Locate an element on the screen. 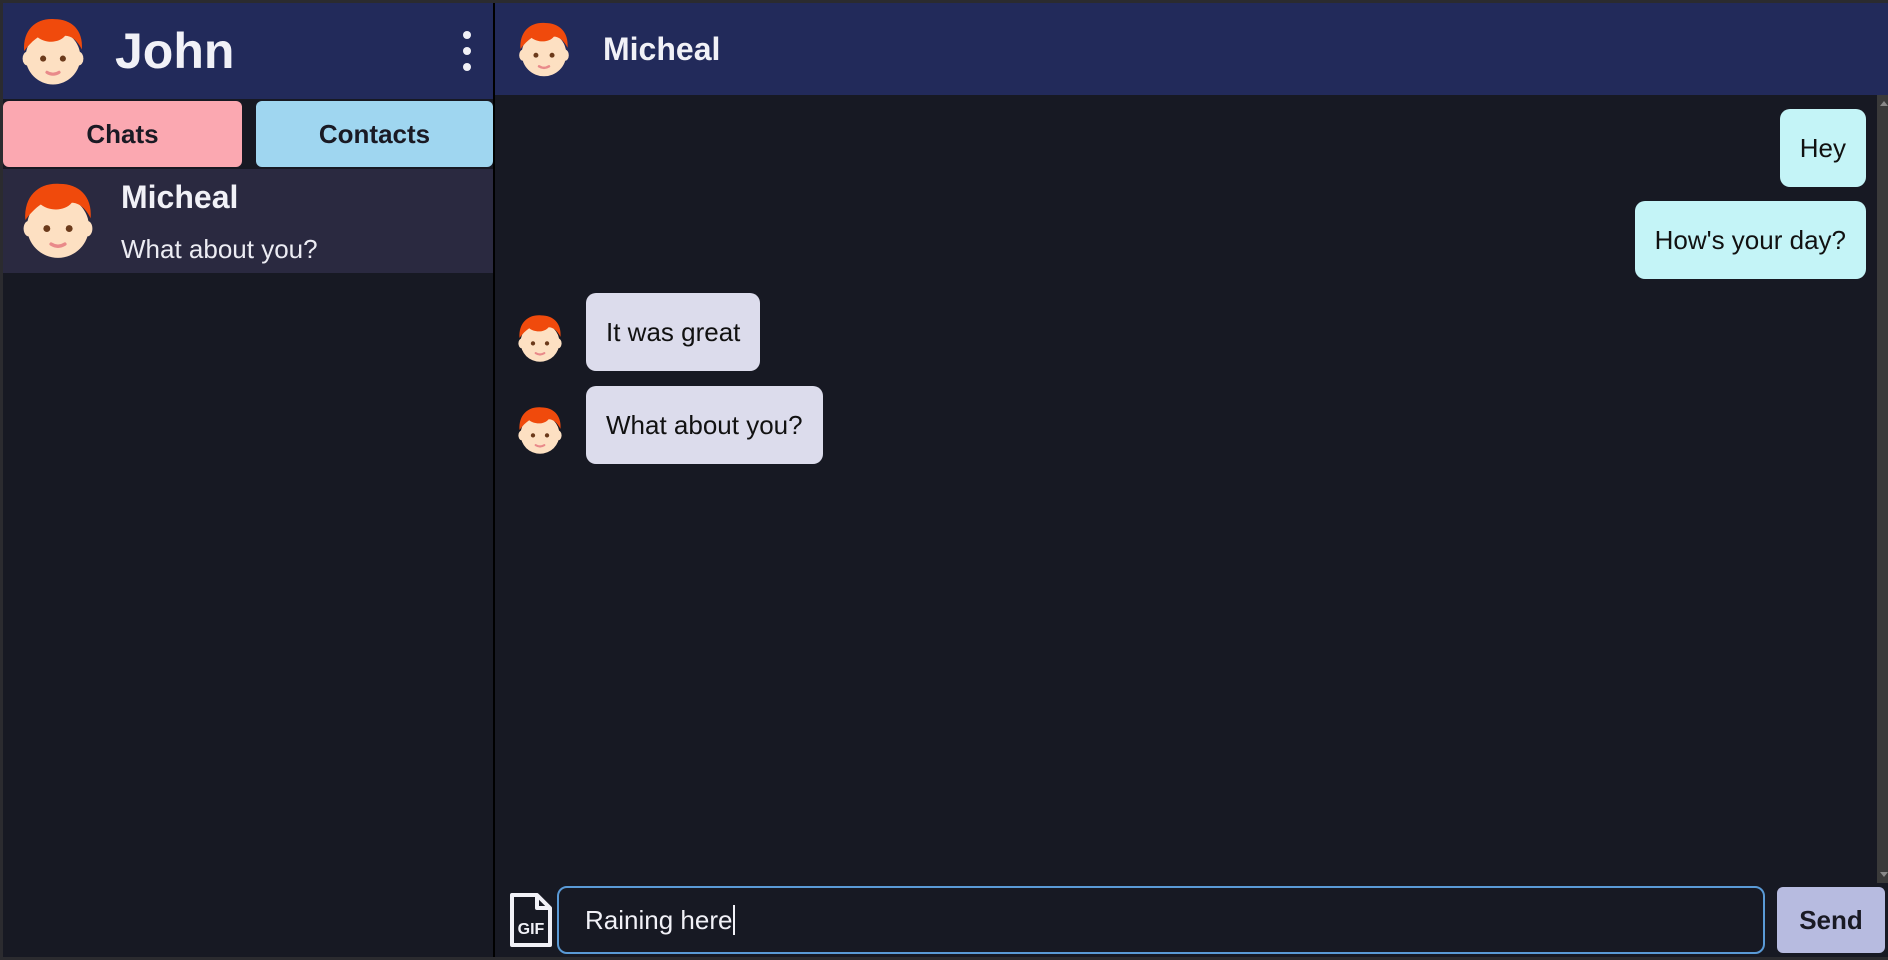 The image size is (1888, 960). chat-item-name: Micheal is located at coordinates (180, 197).